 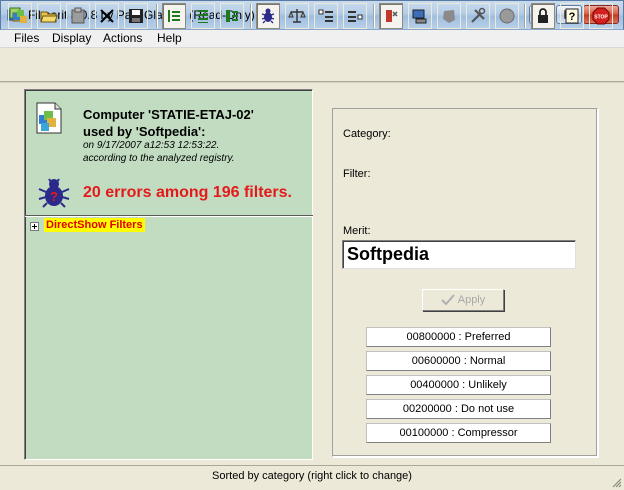 I want to click on toolbar-monitor-button, so click(x=420, y=16).